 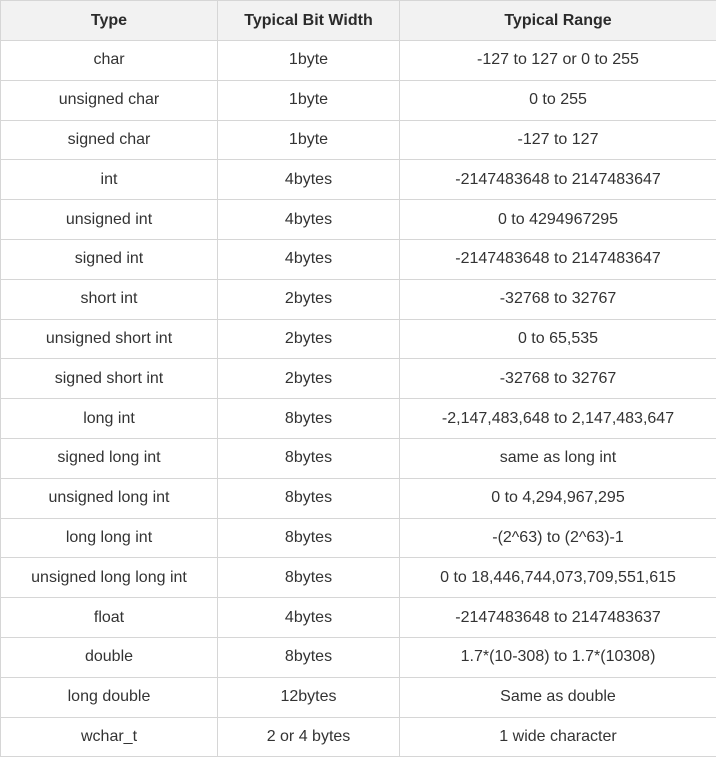 What do you see at coordinates (109, 60) in the screenshot?
I see `cell-type: char` at bounding box center [109, 60].